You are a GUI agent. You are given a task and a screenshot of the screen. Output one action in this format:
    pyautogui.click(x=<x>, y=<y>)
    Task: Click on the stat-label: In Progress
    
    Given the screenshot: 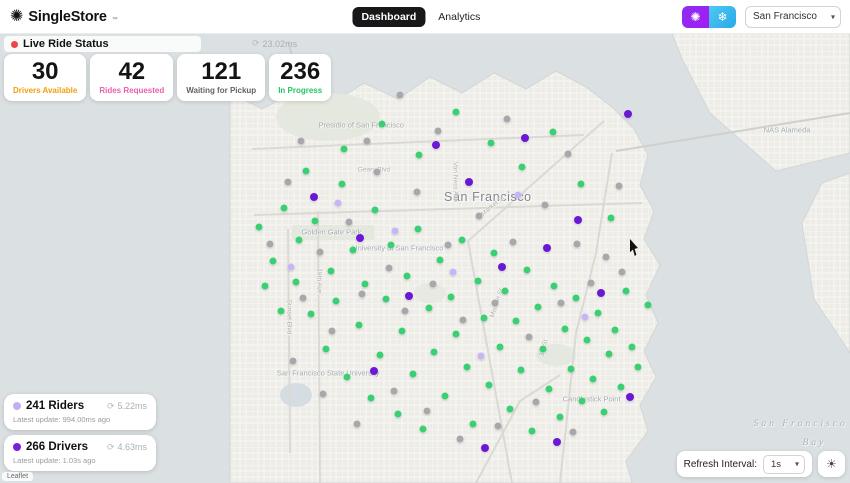 What is the action you would take?
    pyautogui.click(x=300, y=91)
    